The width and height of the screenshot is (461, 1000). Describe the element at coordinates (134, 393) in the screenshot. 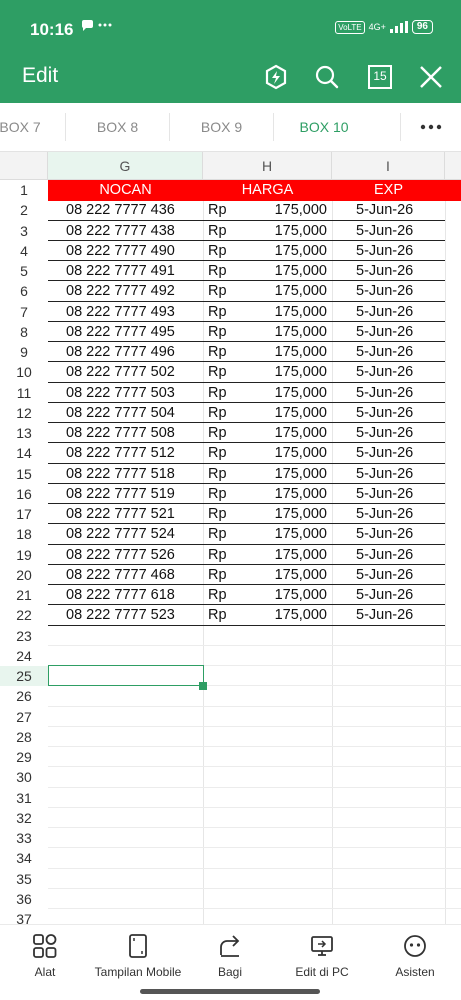

I see `cell-nocan: 08 222 7777 503` at that location.